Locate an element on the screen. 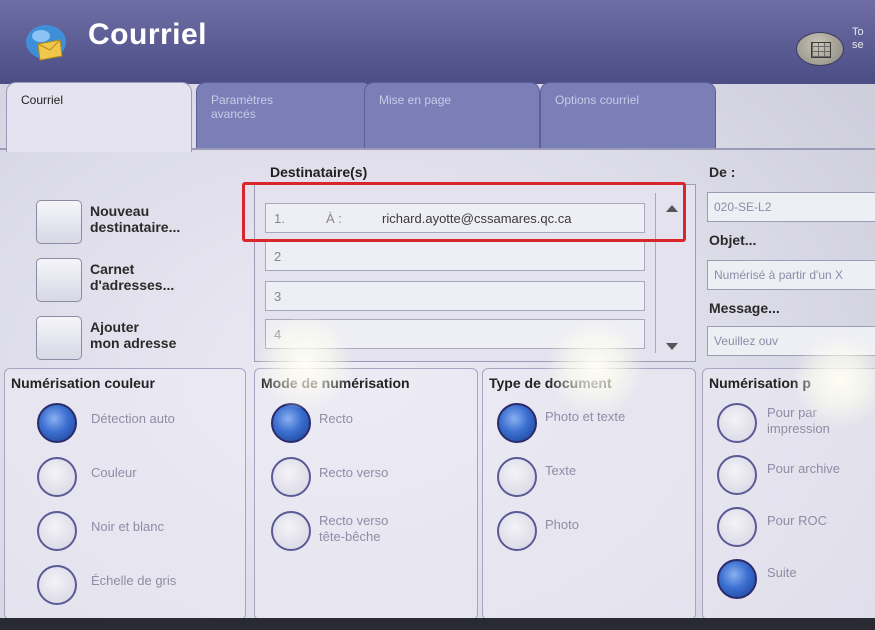  radio-auto-detect is located at coordinates (57, 423).